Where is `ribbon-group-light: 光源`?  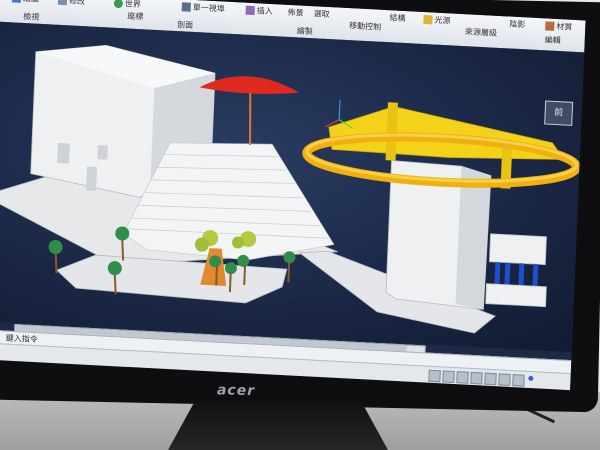
ribbon-group-light: 光源 is located at coordinates (437, 20).